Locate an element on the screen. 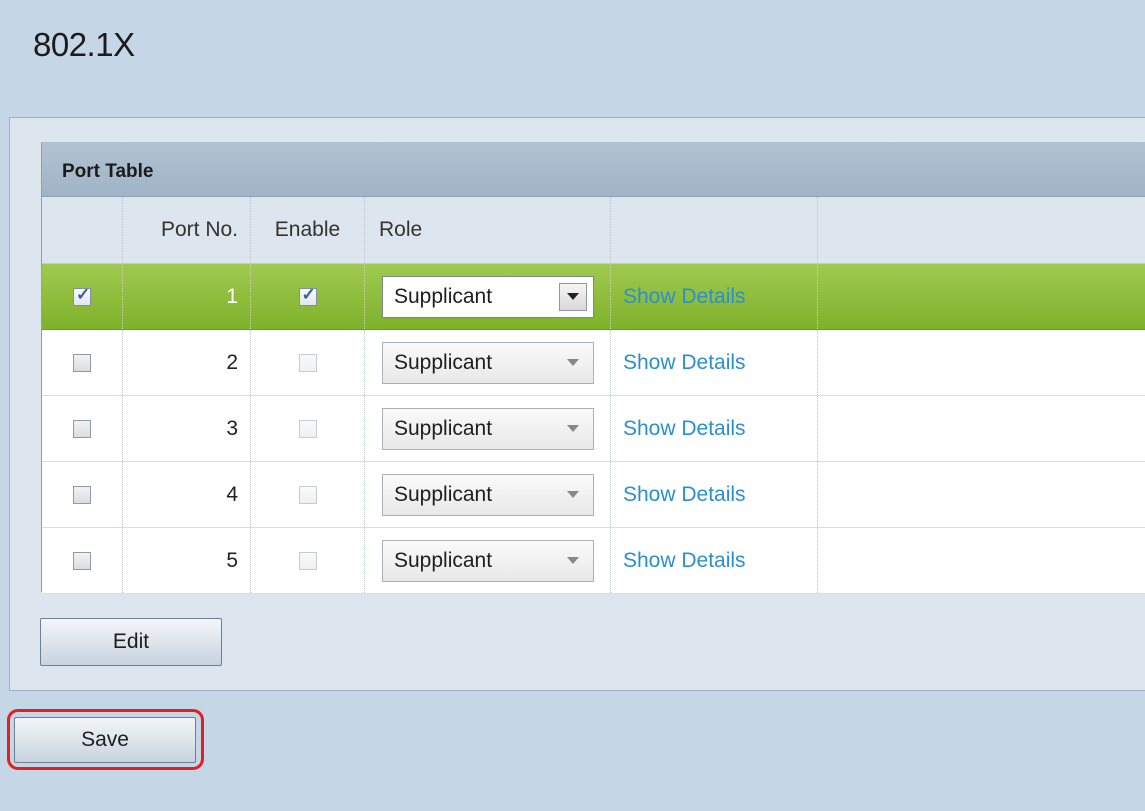 This screenshot has width=1145, height=811. header-details is located at coordinates (714, 230).